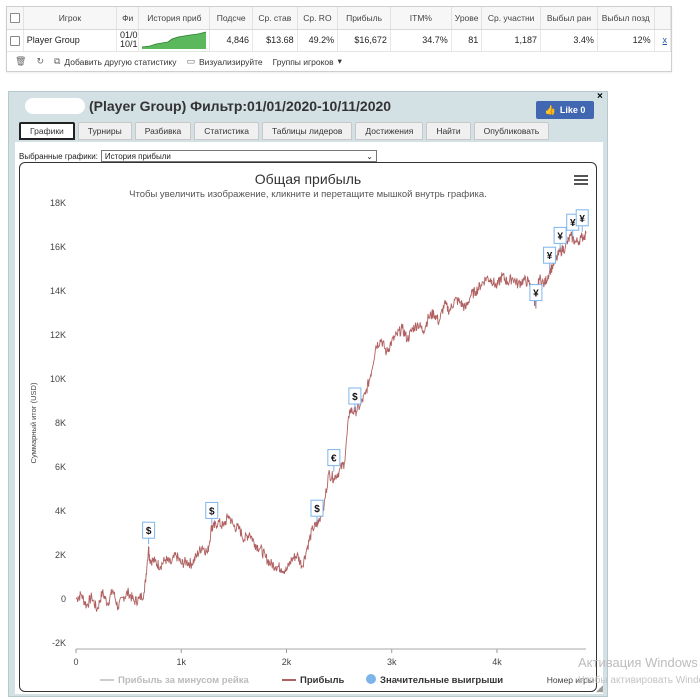 This screenshot has height=697, width=700. What do you see at coordinates (58, 156) in the screenshot?
I see `chart-select-label: Выбранные графики:` at bounding box center [58, 156].